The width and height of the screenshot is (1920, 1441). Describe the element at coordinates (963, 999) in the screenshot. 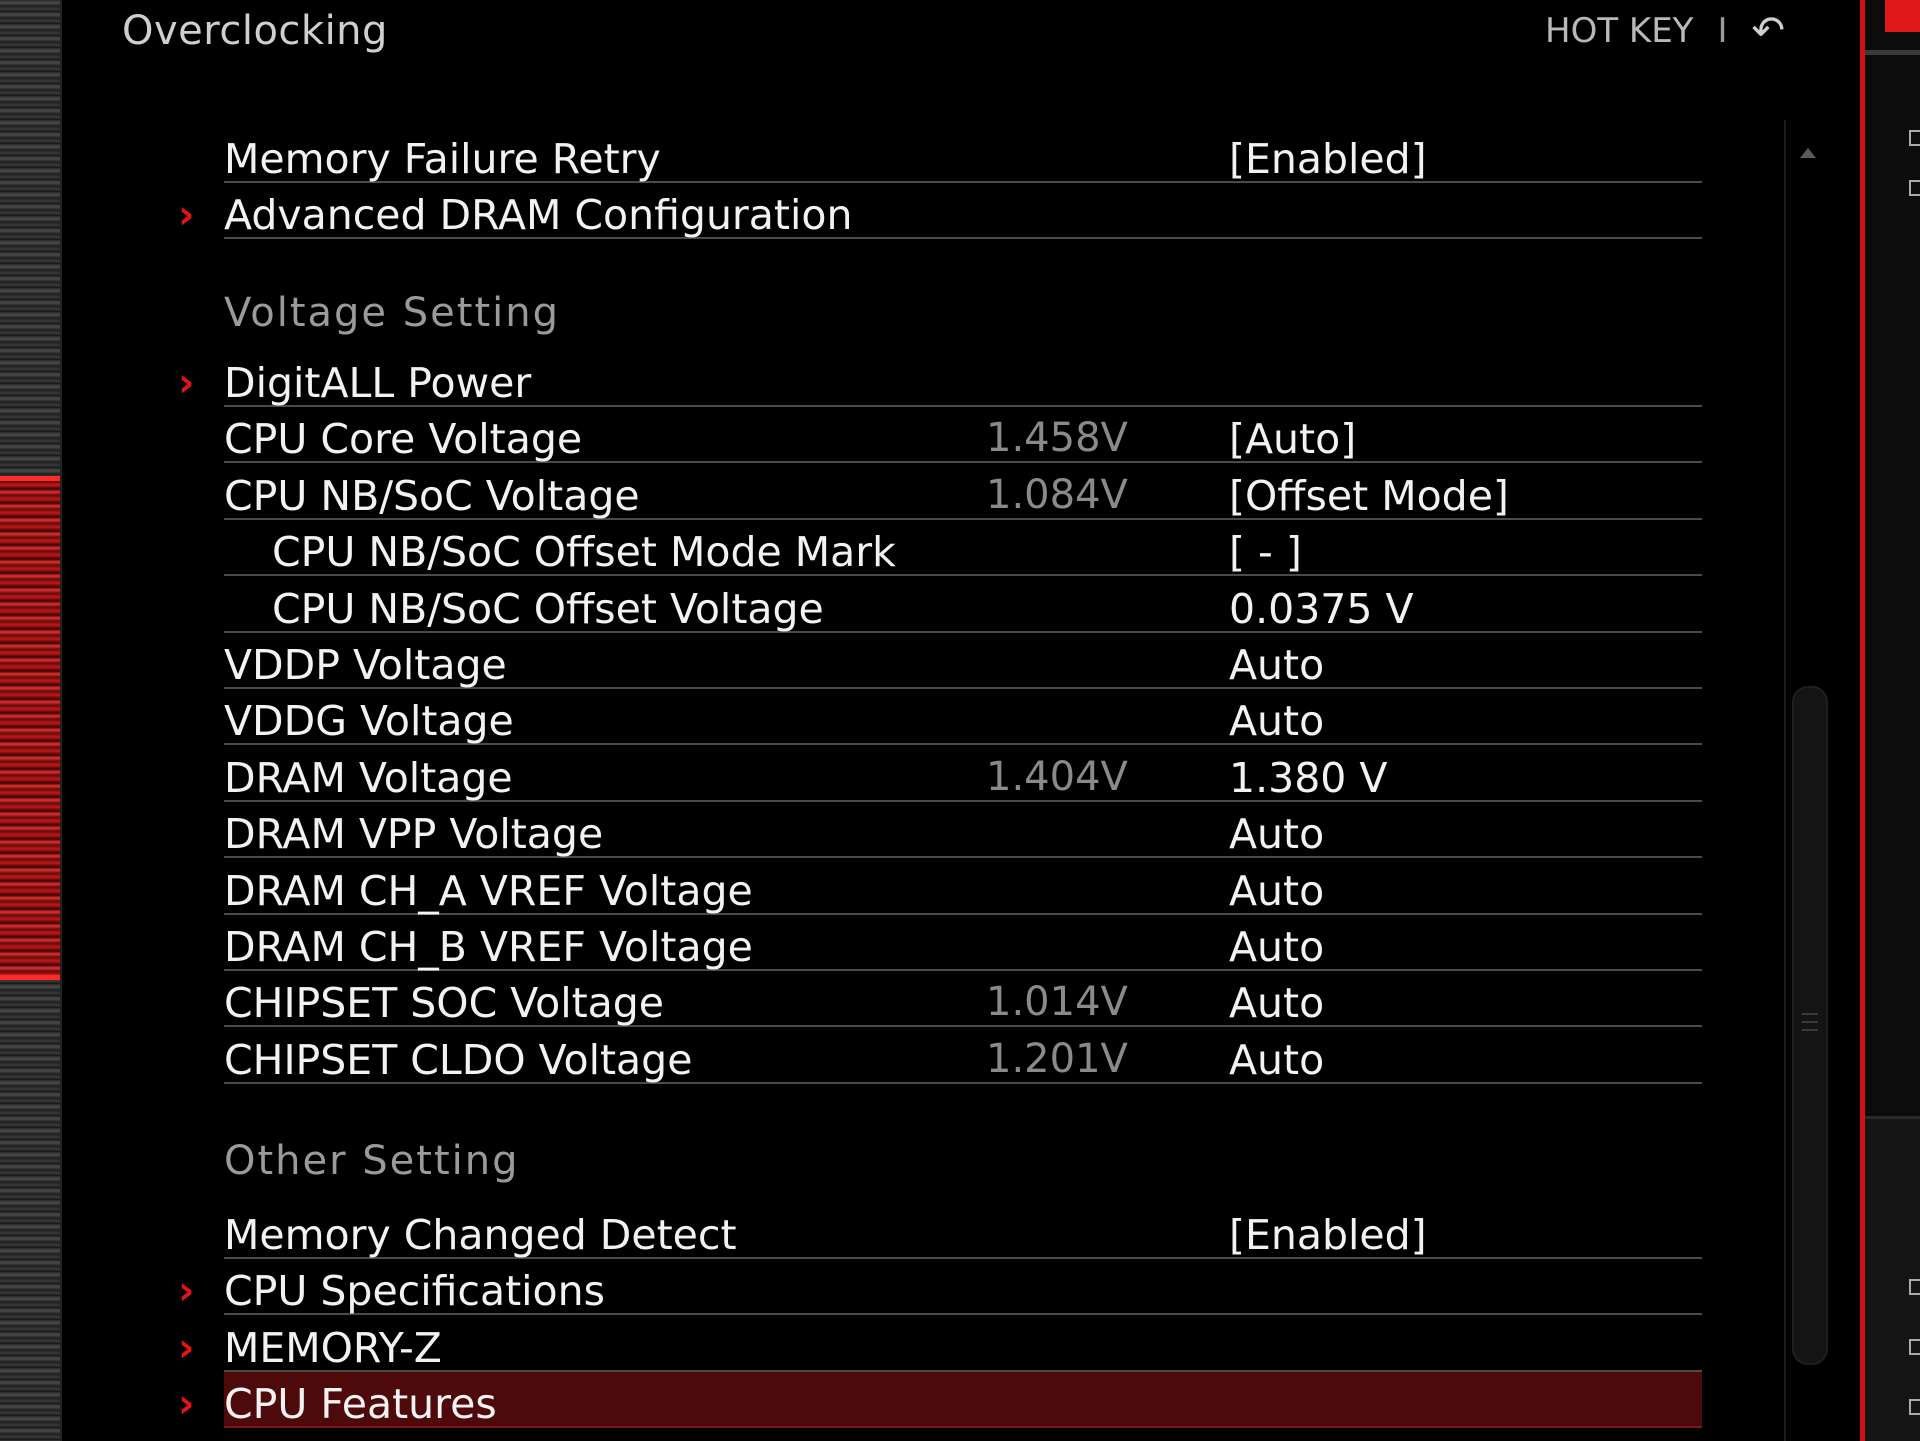

I see `setting-row-chipset-soc-voltage: CHIPSET SOC Voltage 1.014V Auto` at that location.